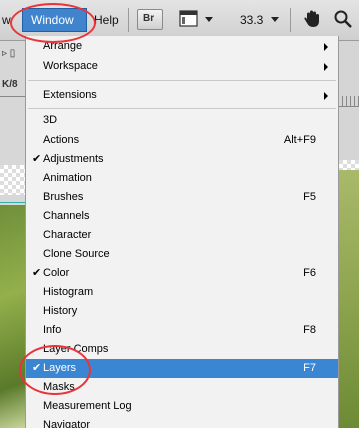 The height and width of the screenshot is (428, 359). Describe the element at coordinates (53, 23) in the screenshot. I see `annotation-circle-window` at that location.